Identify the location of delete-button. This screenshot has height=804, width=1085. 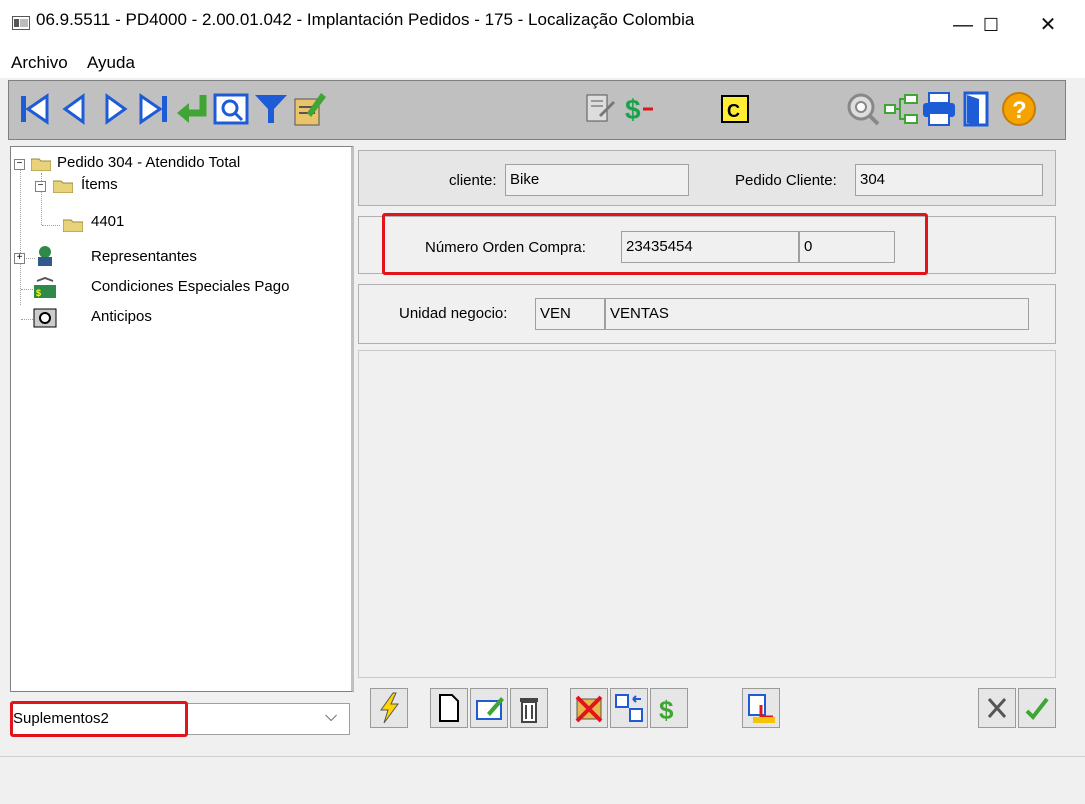
(529, 708).